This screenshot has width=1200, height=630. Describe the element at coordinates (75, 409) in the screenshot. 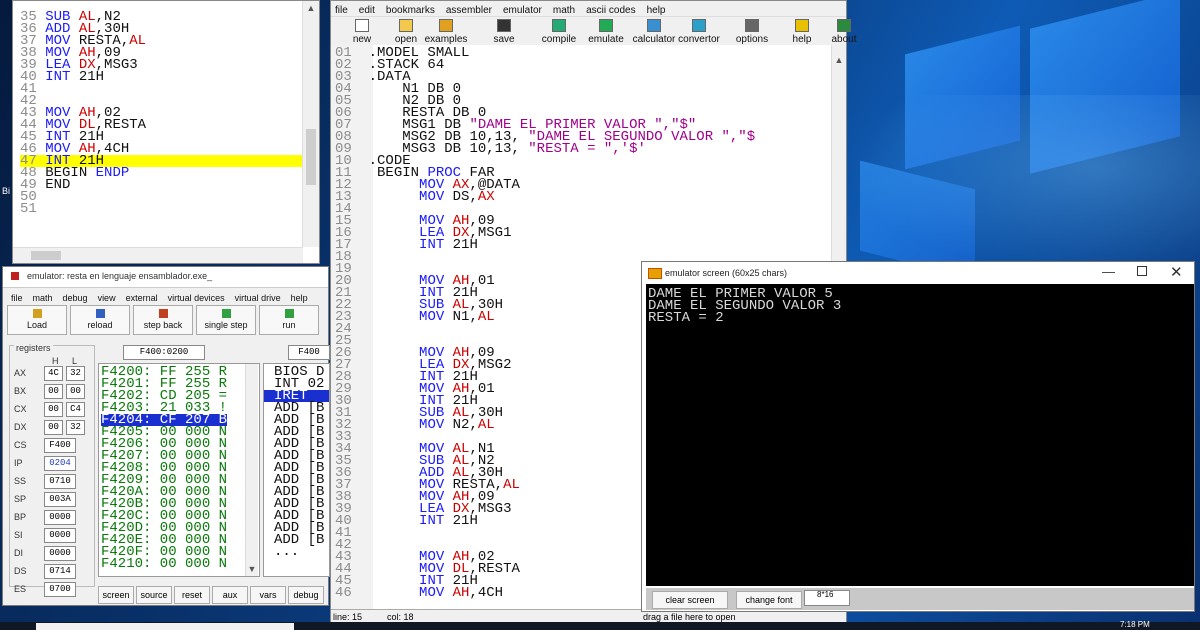

I see `register-cx-l: C4` at that location.